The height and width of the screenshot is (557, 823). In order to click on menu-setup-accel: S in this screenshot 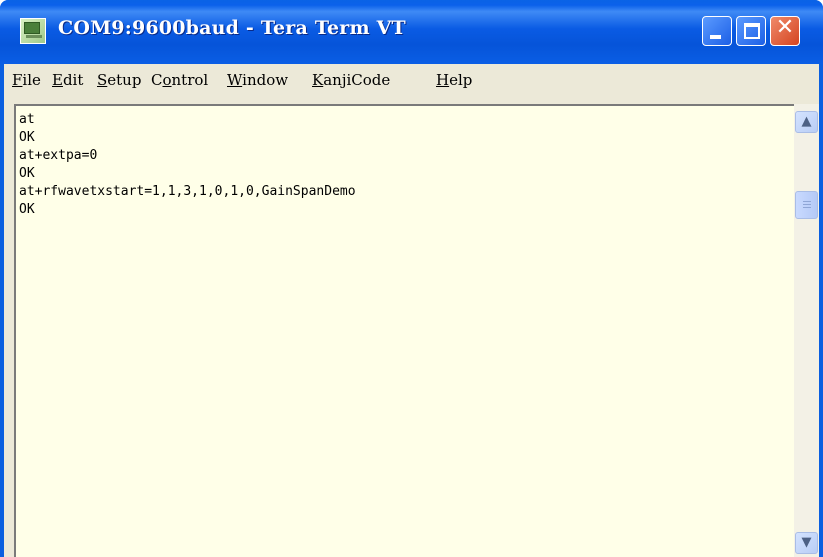, I will do `click(102, 80)`.